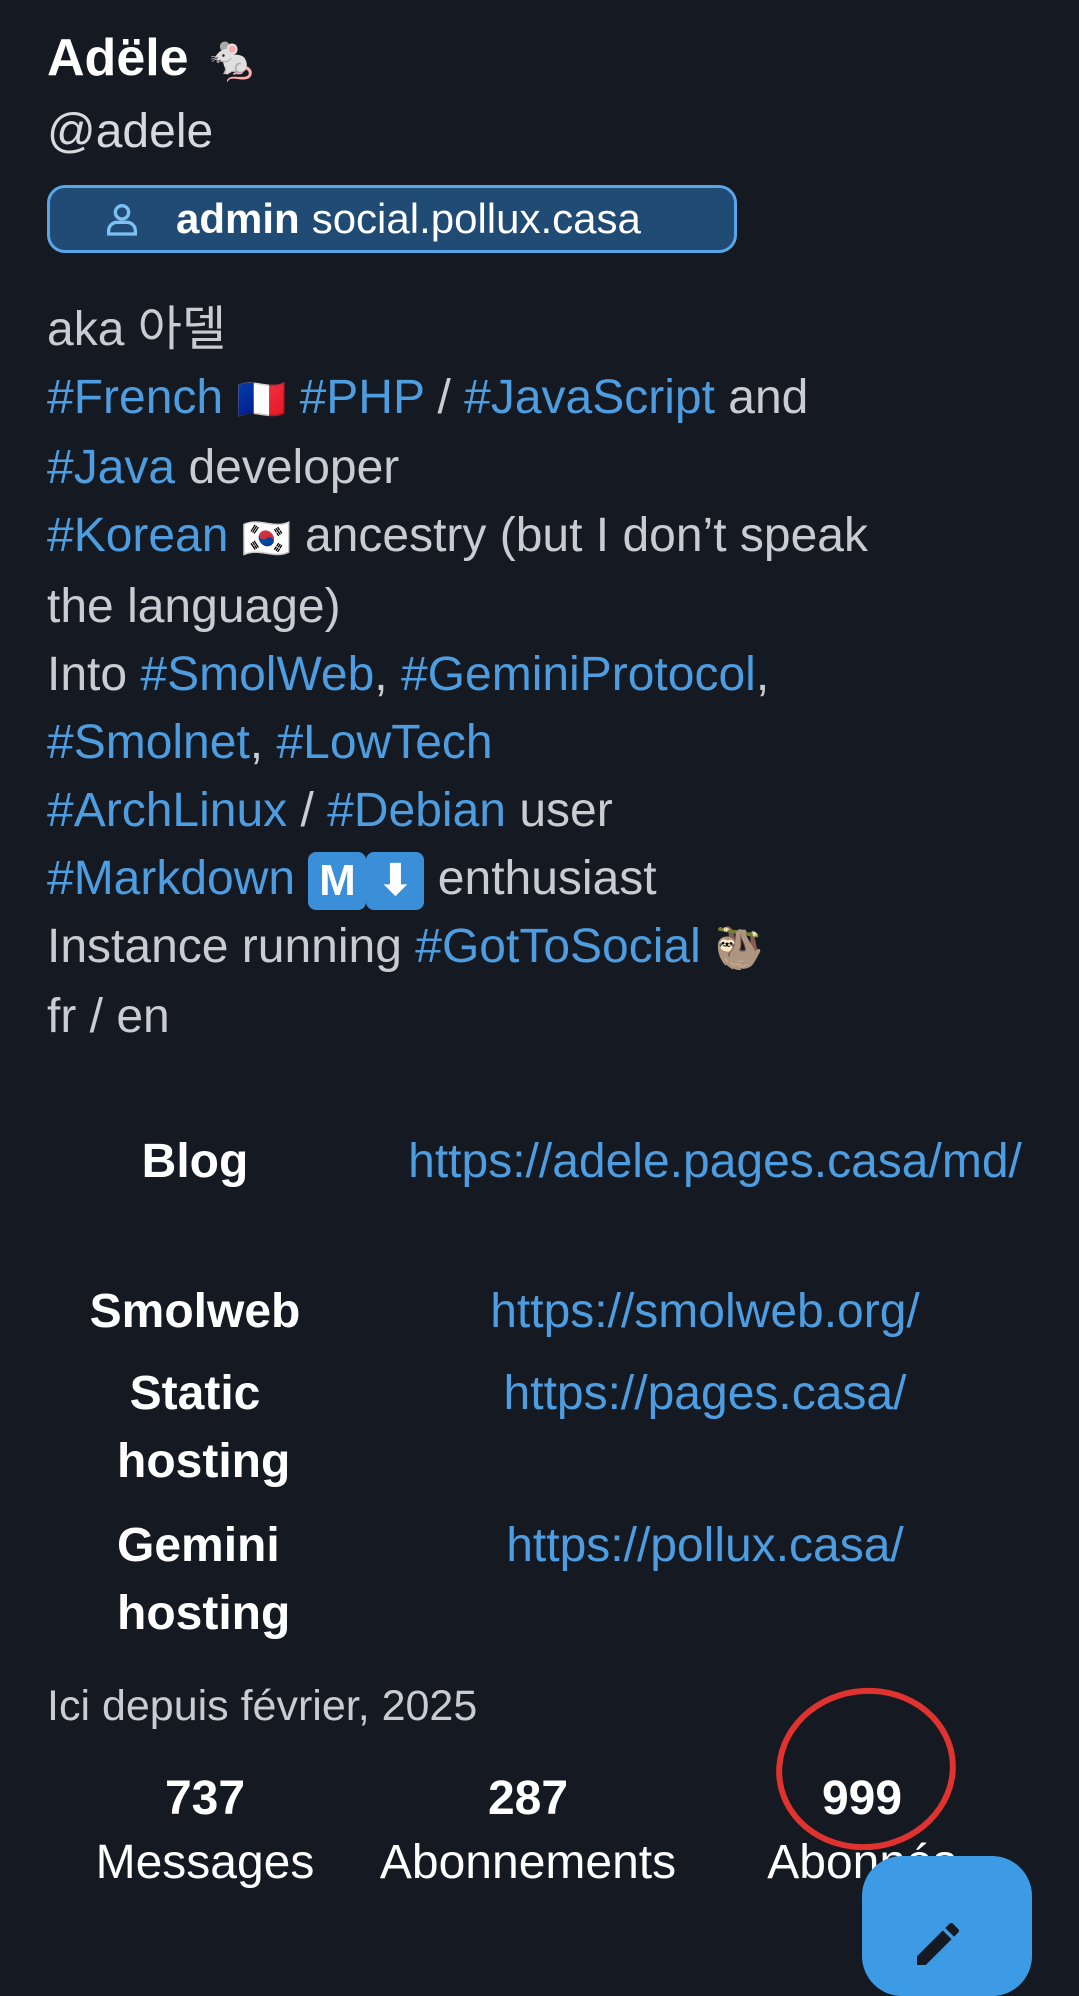 This screenshot has width=1079, height=1996. I want to click on field-link: https://pages.casa/, so click(690, 1394).